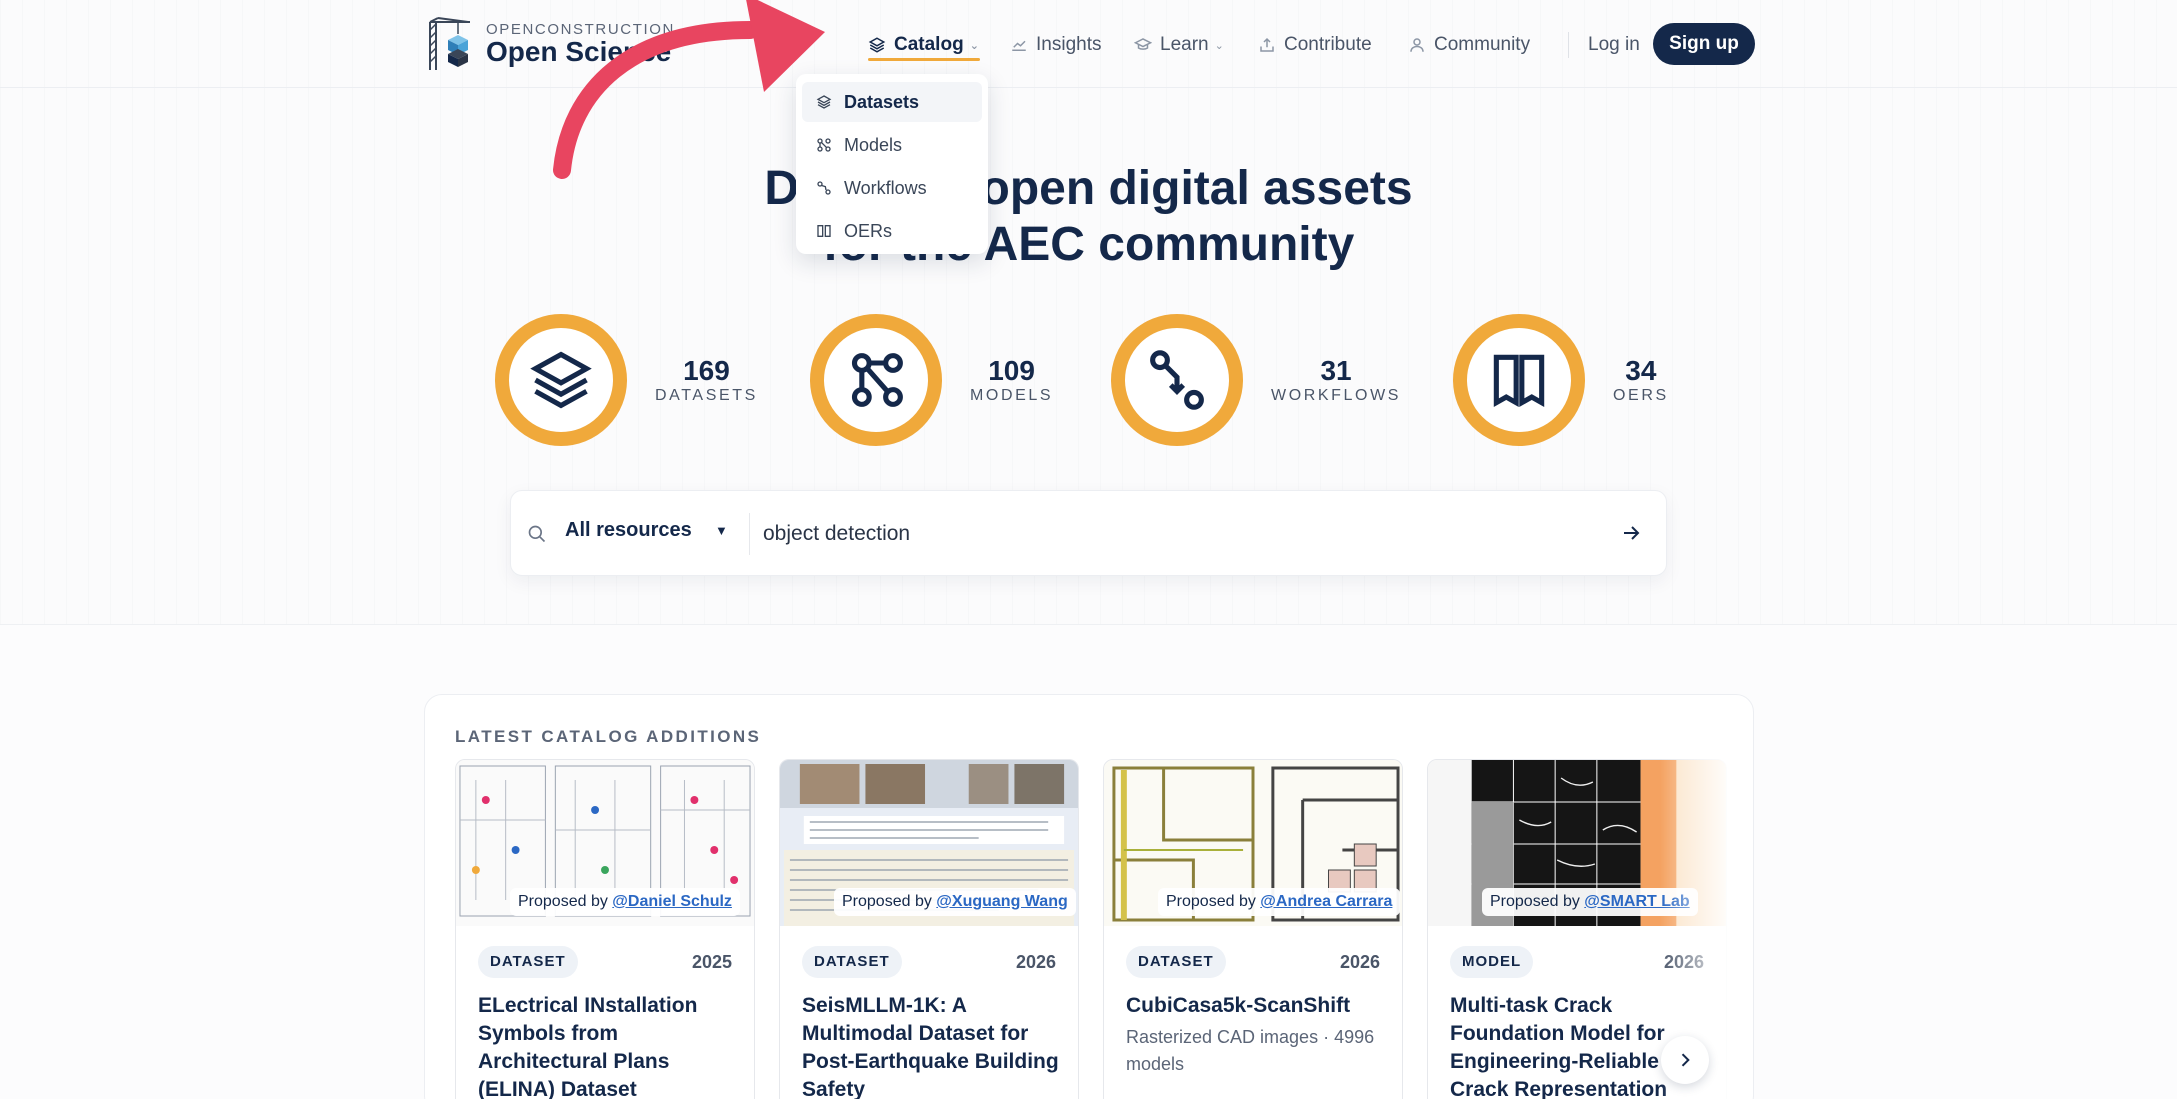  I want to click on stat-models: 109 MODELS, so click(931, 380).